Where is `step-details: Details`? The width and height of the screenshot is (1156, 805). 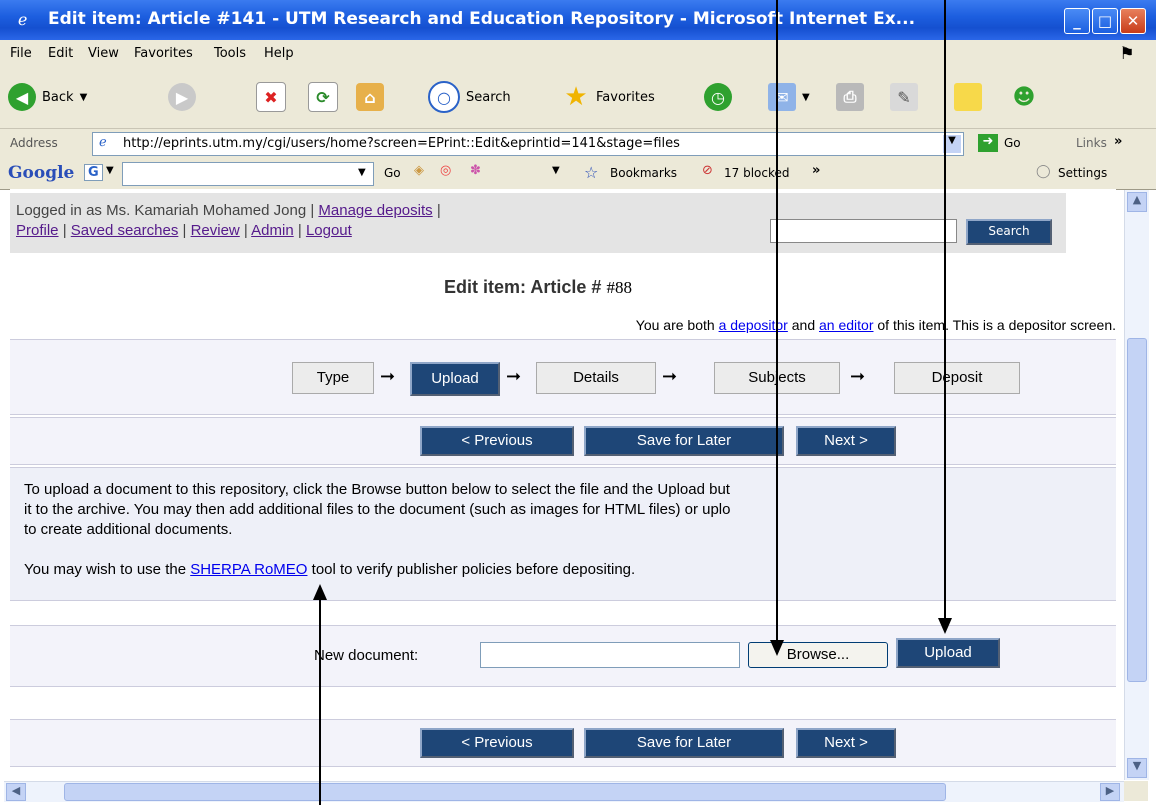 step-details: Details is located at coordinates (596, 378).